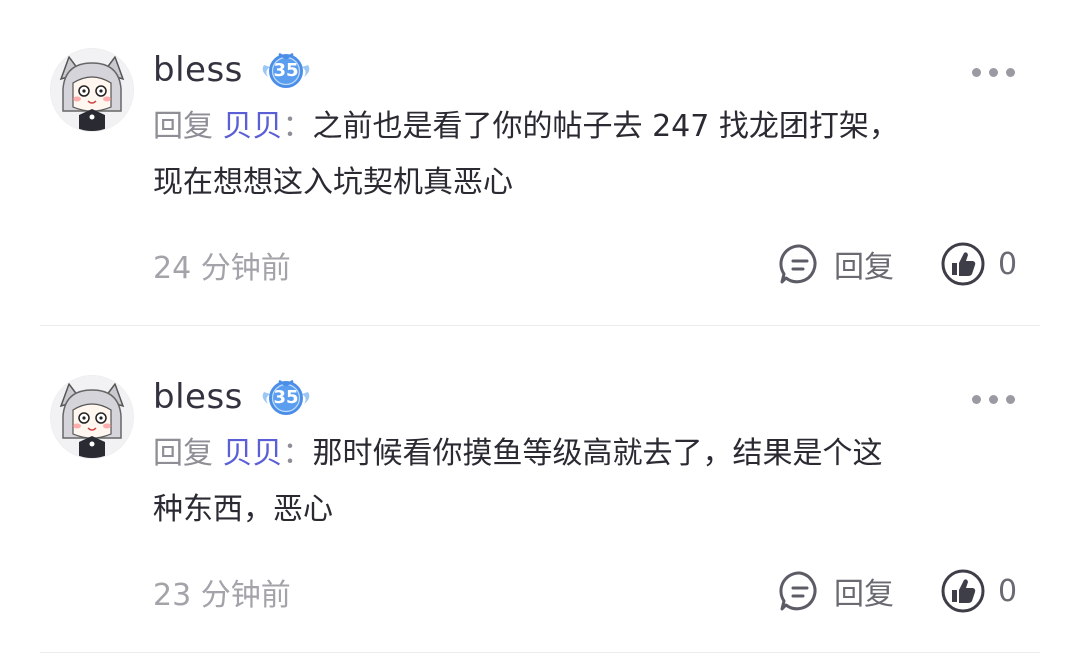 The width and height of the screenshot is (1080, 654). What do you see at coordinates (243, 509) in the screenshot?
I see `comment-body-line2: 种东西，恶心` at bounding box center [243, 509].